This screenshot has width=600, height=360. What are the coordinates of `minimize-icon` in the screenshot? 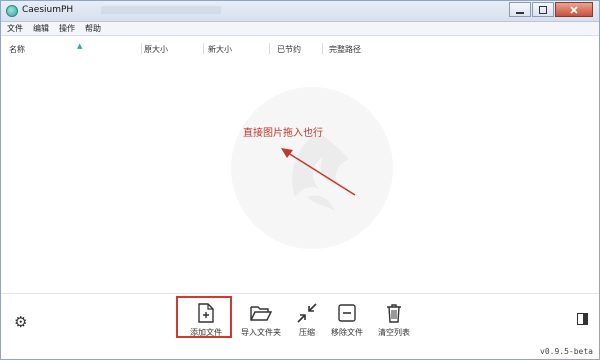 It's located at (520, 12).